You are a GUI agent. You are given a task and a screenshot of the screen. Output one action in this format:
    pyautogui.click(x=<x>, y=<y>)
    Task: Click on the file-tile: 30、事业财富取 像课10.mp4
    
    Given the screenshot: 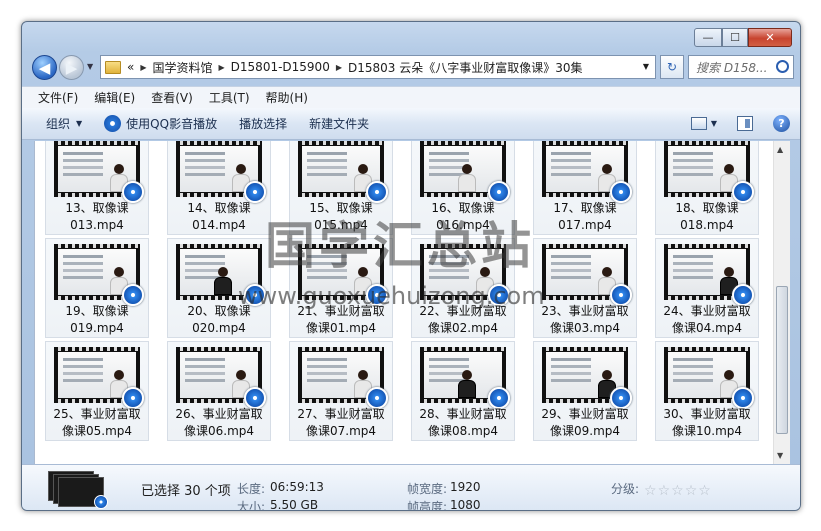 What is the action you would take?
    pyautogui.click(x=707, y=391)
    